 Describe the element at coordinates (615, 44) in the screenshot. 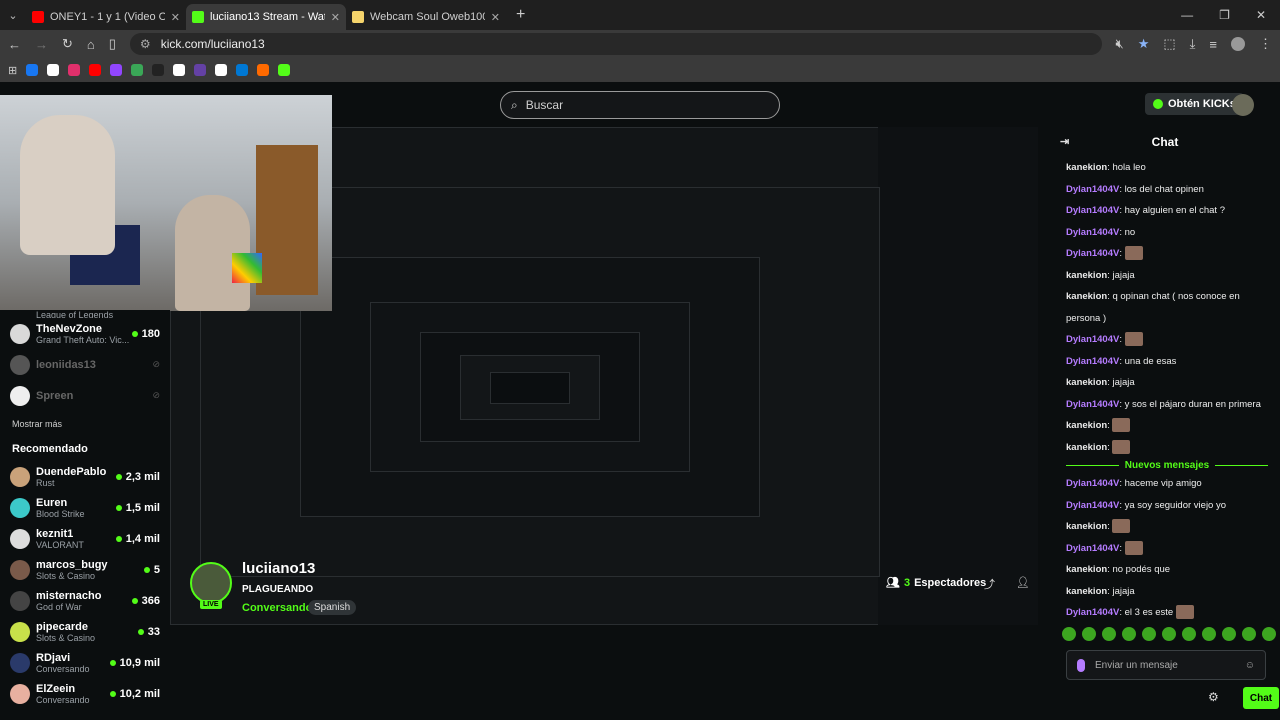

I see `url-bar: ⚙ kick.com/luciiano13` at that location.